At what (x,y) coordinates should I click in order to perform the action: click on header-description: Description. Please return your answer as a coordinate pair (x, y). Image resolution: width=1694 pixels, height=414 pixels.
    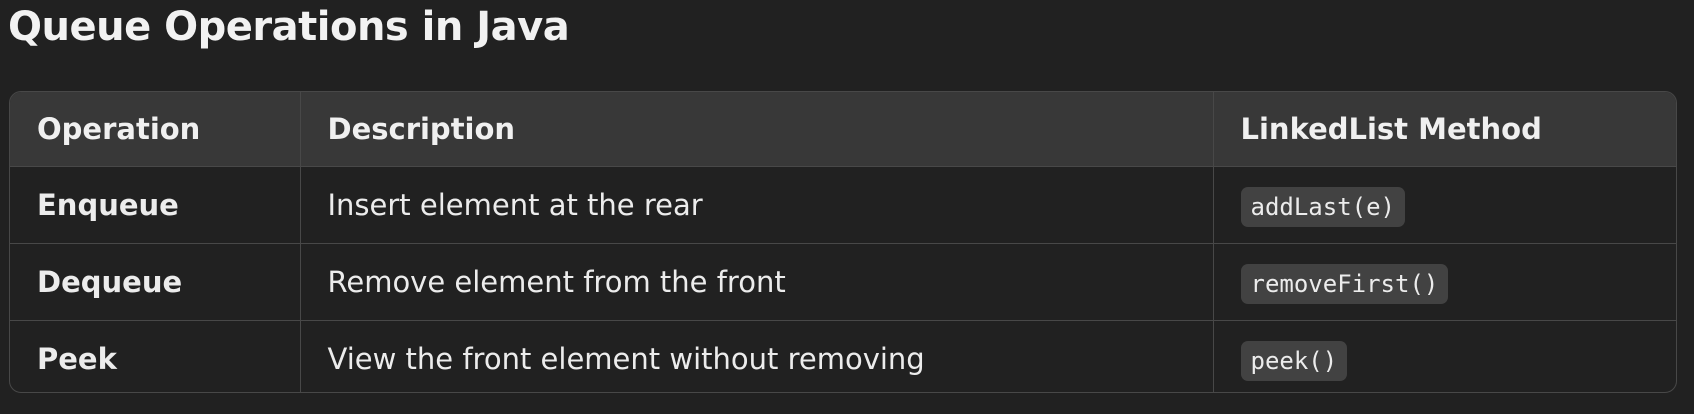
    Looking at the image, I should click on (756, 129).